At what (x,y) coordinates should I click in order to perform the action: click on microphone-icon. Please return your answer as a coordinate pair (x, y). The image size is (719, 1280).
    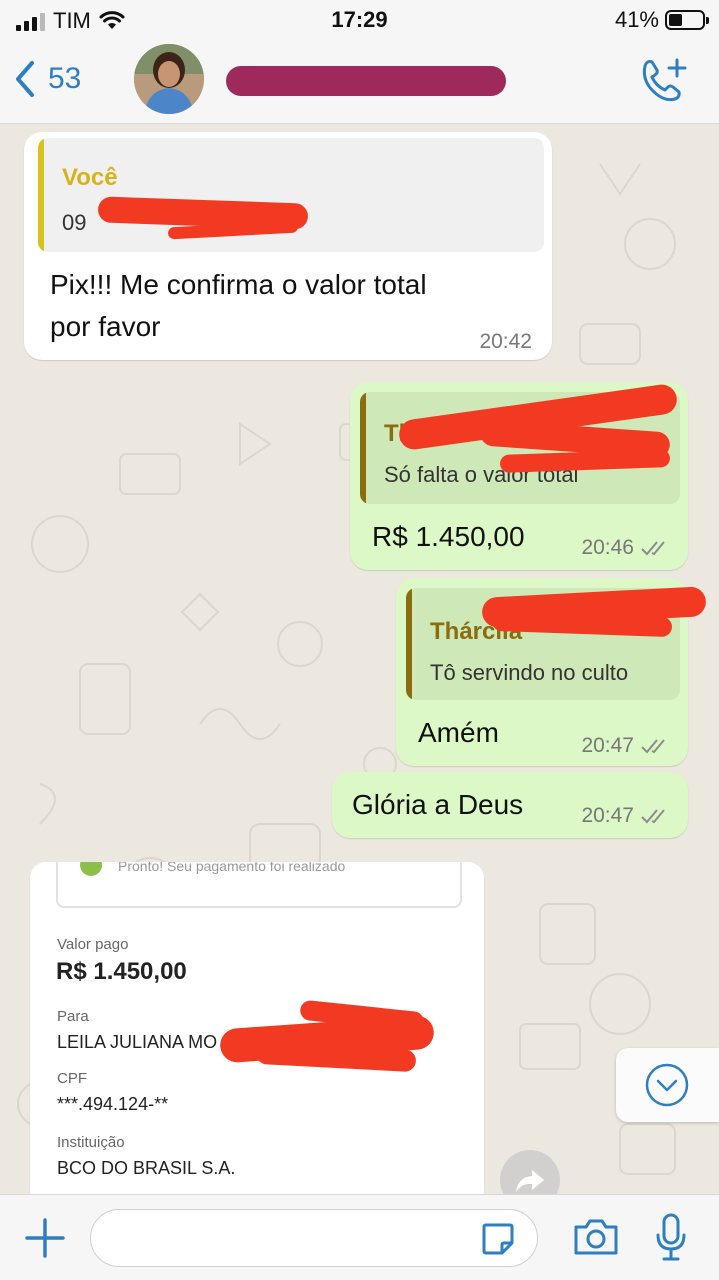
    Looking at the image, I should click on (671, 1237).